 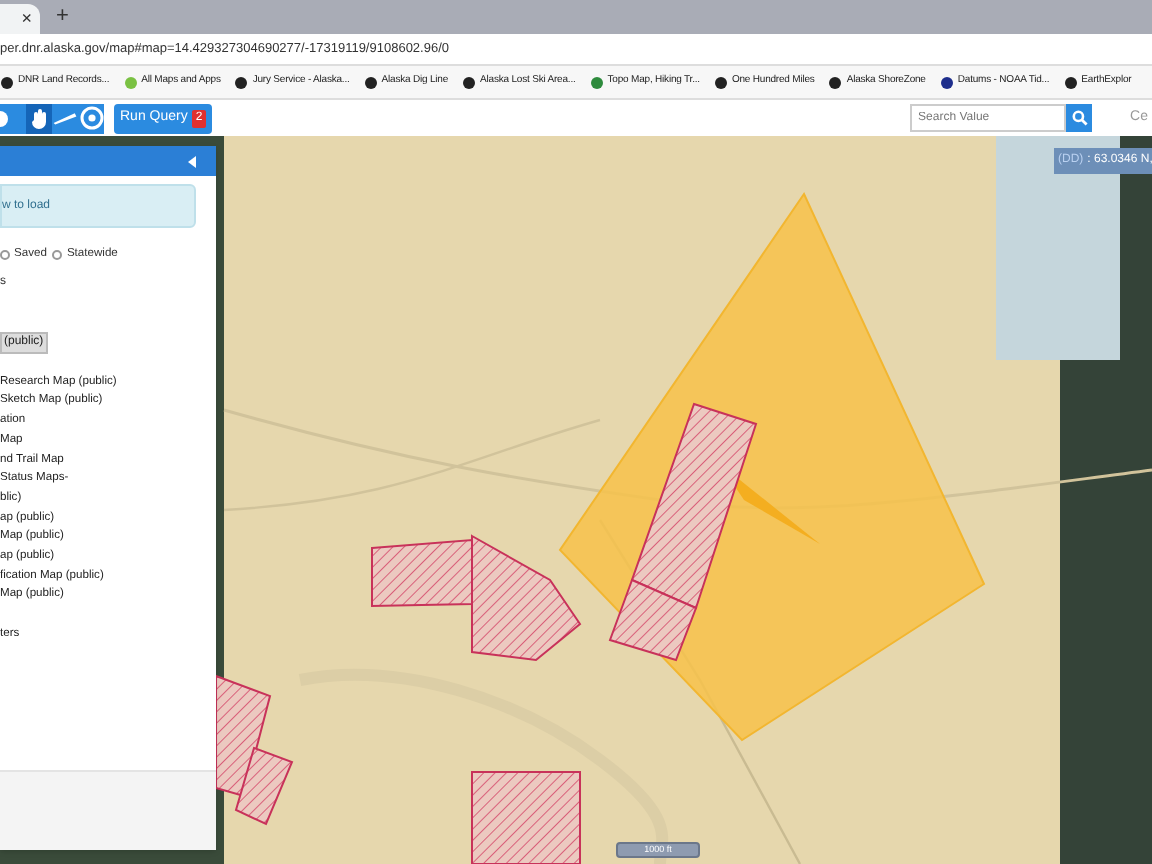 What do you see at coordinates (20, 19) in the screenshot?
I see `browser-tab: ×` at bounding box center [20, 19].